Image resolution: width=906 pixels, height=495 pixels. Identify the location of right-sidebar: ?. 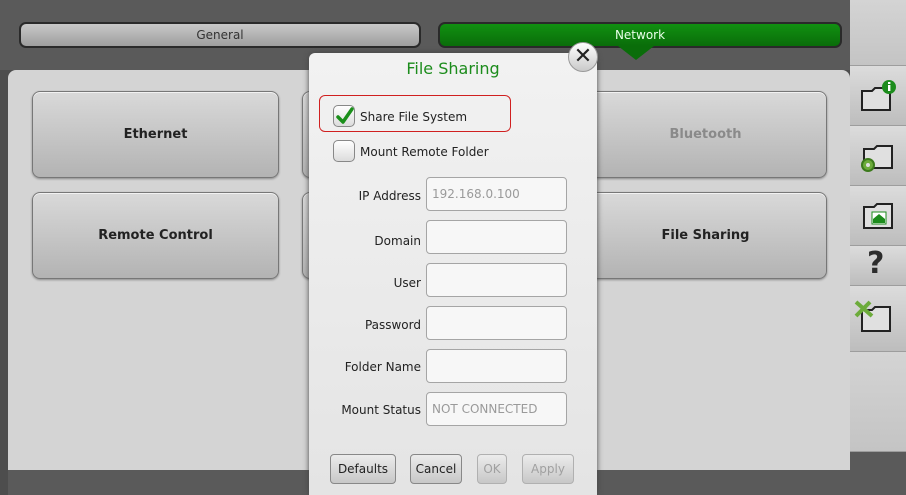
(878, 247).